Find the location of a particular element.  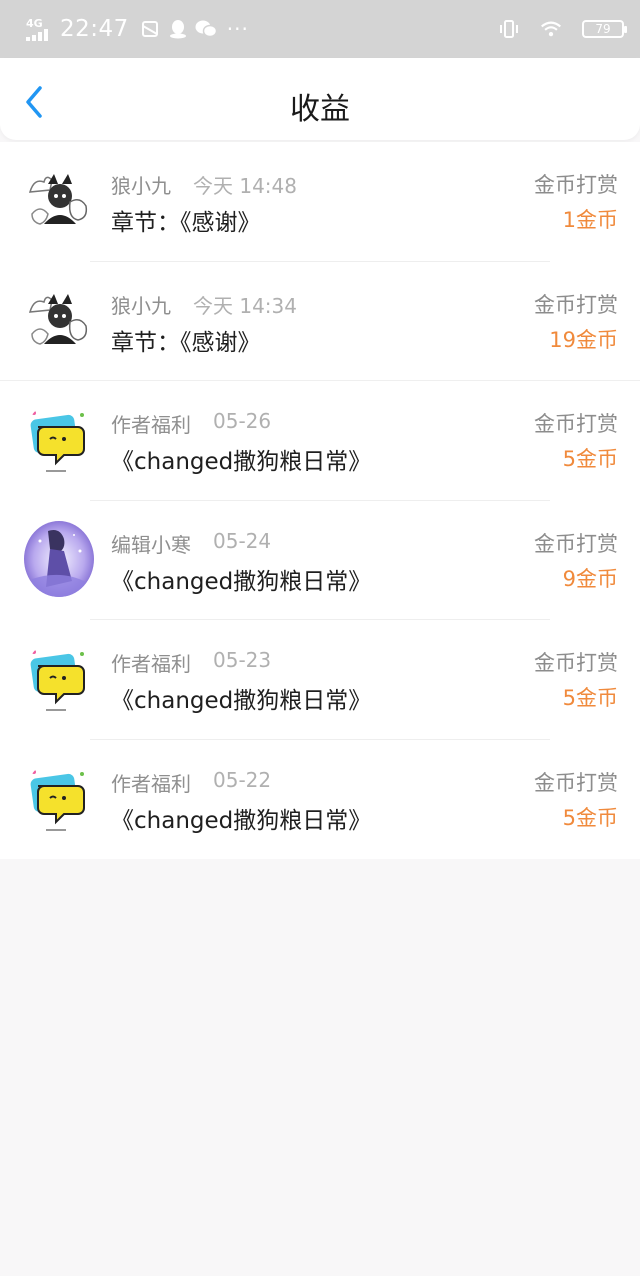

record-time: 05-26 is located at coordinates (242, 421).